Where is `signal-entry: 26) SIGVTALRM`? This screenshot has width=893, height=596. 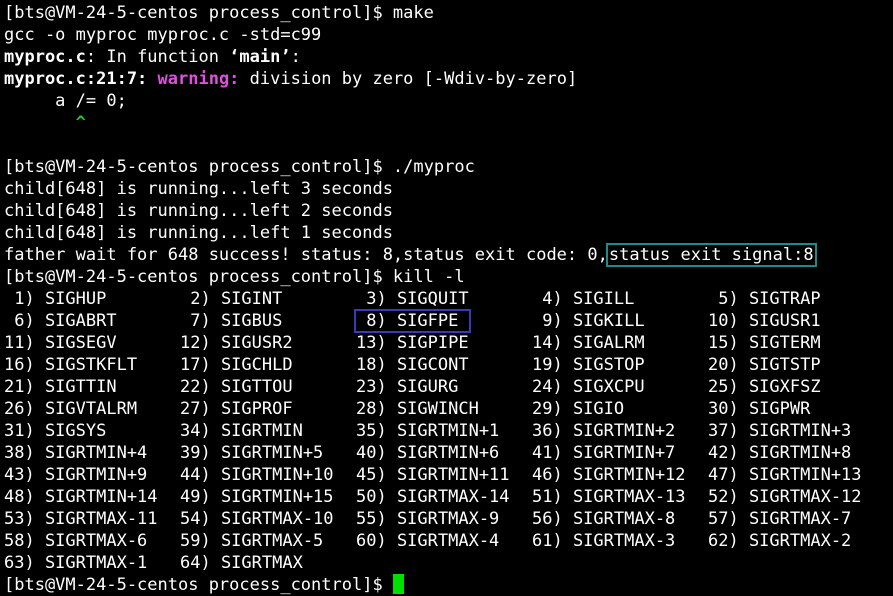
signal-entry: 26) SIGVTALRM is located at coordinates (71, 409).